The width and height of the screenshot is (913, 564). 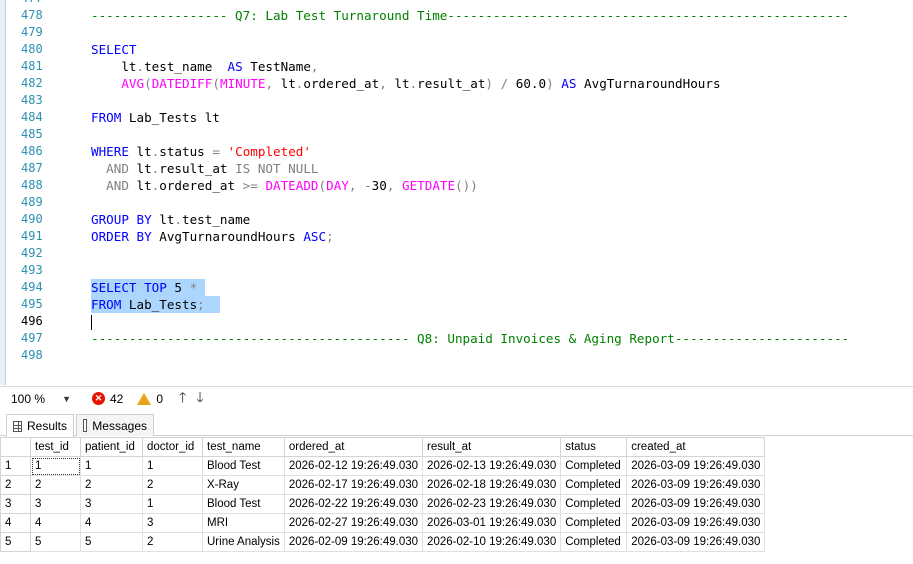 What do you see at coordinates (114, 49) in the screenshot?
I see `code-token: SELECT` at bounding box center [114, 49].